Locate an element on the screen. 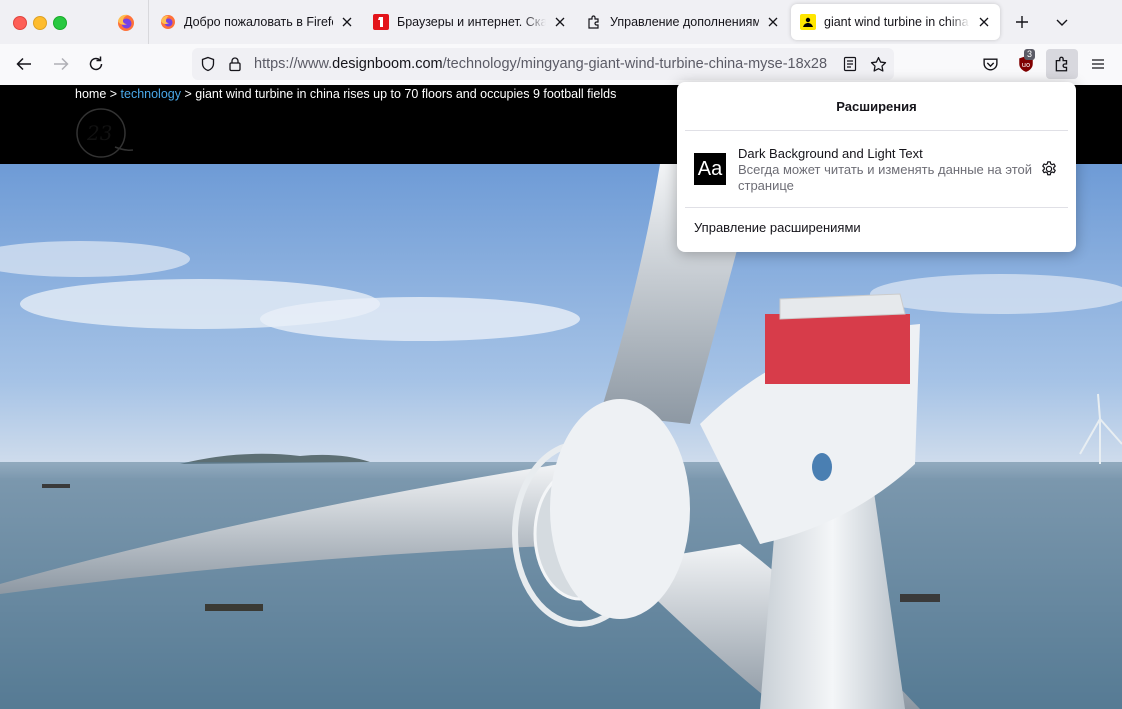 The image size is (1122, 709). site-logo: 23 is located at coordinates (105, 133).